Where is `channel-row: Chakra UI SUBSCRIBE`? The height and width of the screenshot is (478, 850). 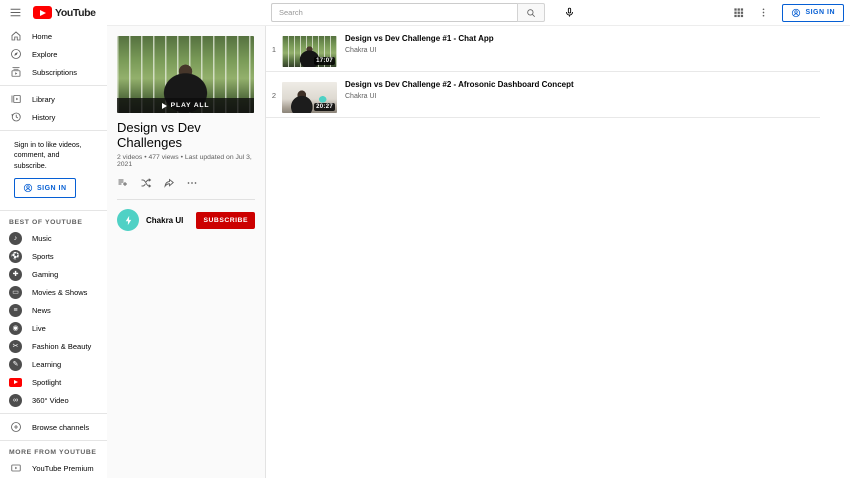 channel-row: Chakra UI SUBSCRIBE is located at coordinates (186, 220).